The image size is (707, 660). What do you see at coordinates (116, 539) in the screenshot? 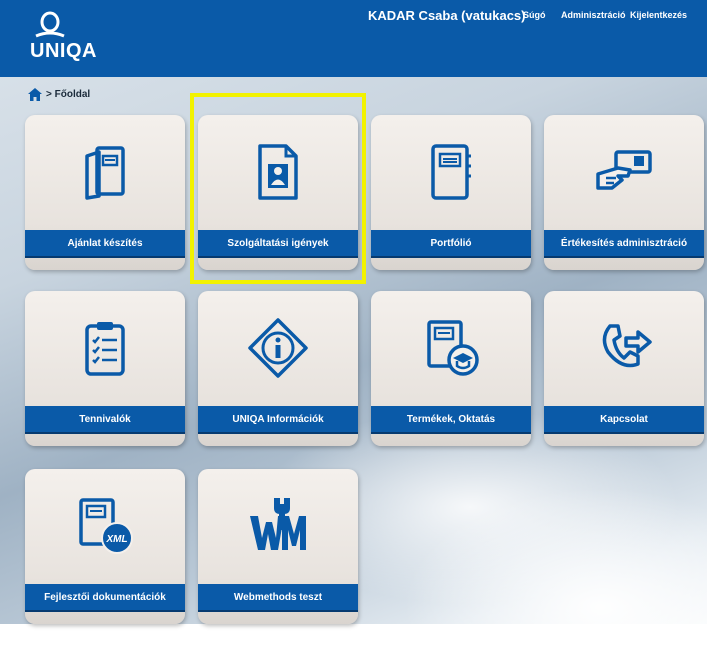
I see `svg-text: XML` at bounding box center [116, 539].